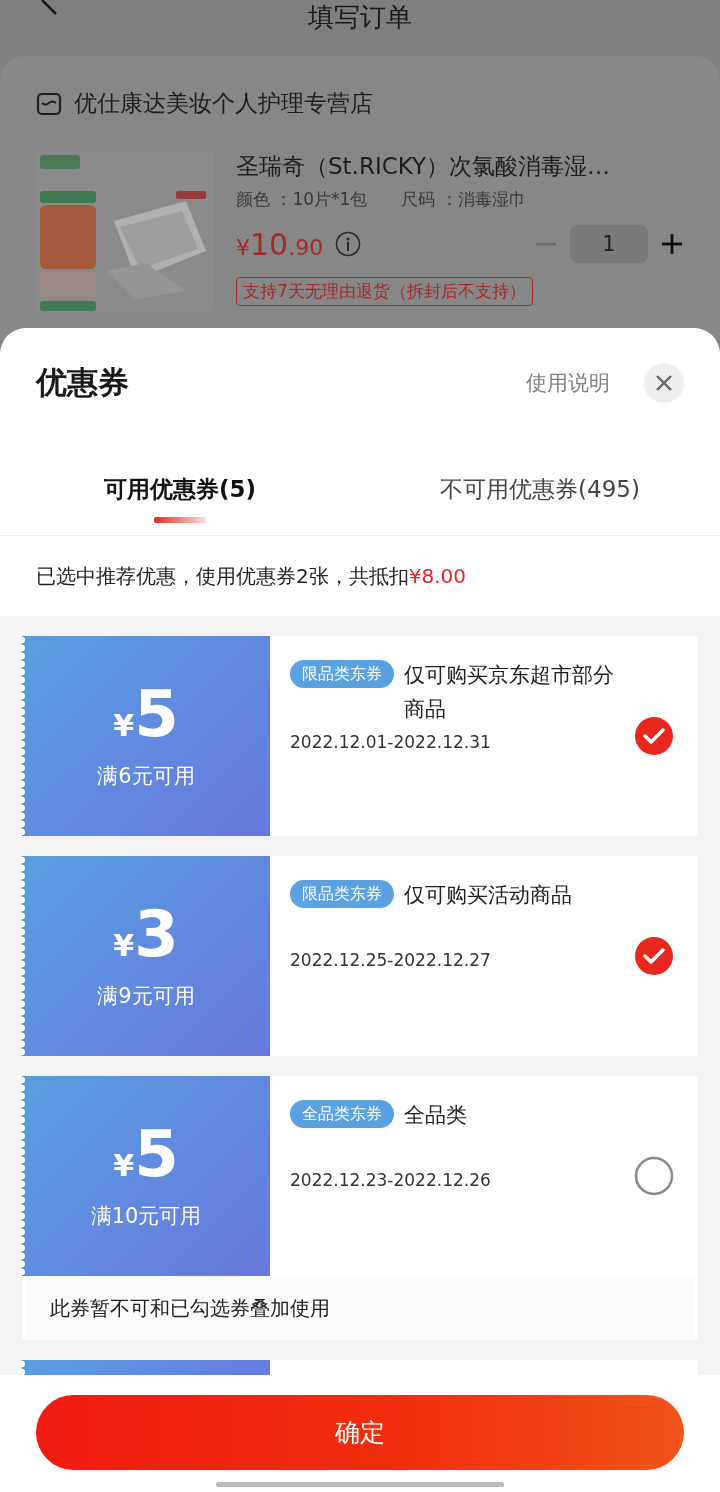 Image resolution: width=720 pixels, height=1492 pixels. I want to click on discount-summary: 已选中推荐优惠，使用优惠券2张，共抵扣¥8.00, so click(251, 576).